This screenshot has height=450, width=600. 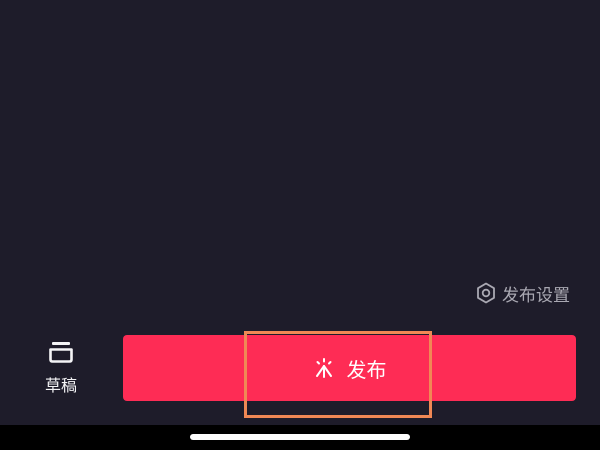 I want to click on settings-hexagon-icon, so click(x=486, y=293).